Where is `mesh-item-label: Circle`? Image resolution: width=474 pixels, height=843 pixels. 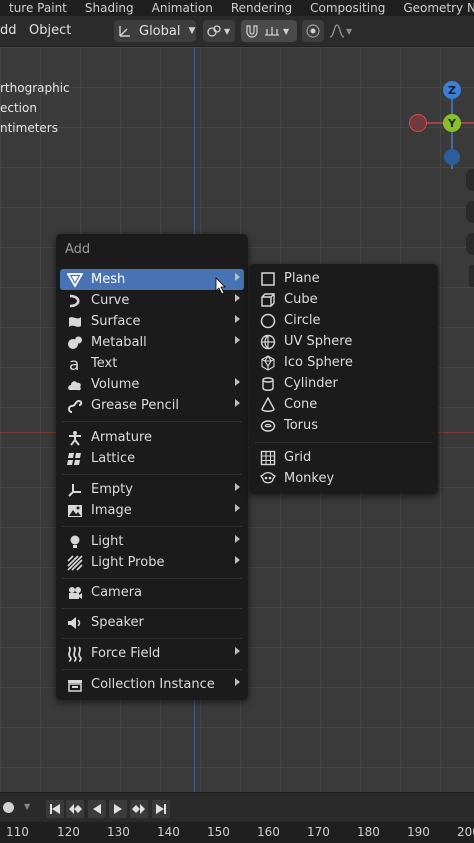 mesh-item-label: Circle is located at coordinates (302, 320).